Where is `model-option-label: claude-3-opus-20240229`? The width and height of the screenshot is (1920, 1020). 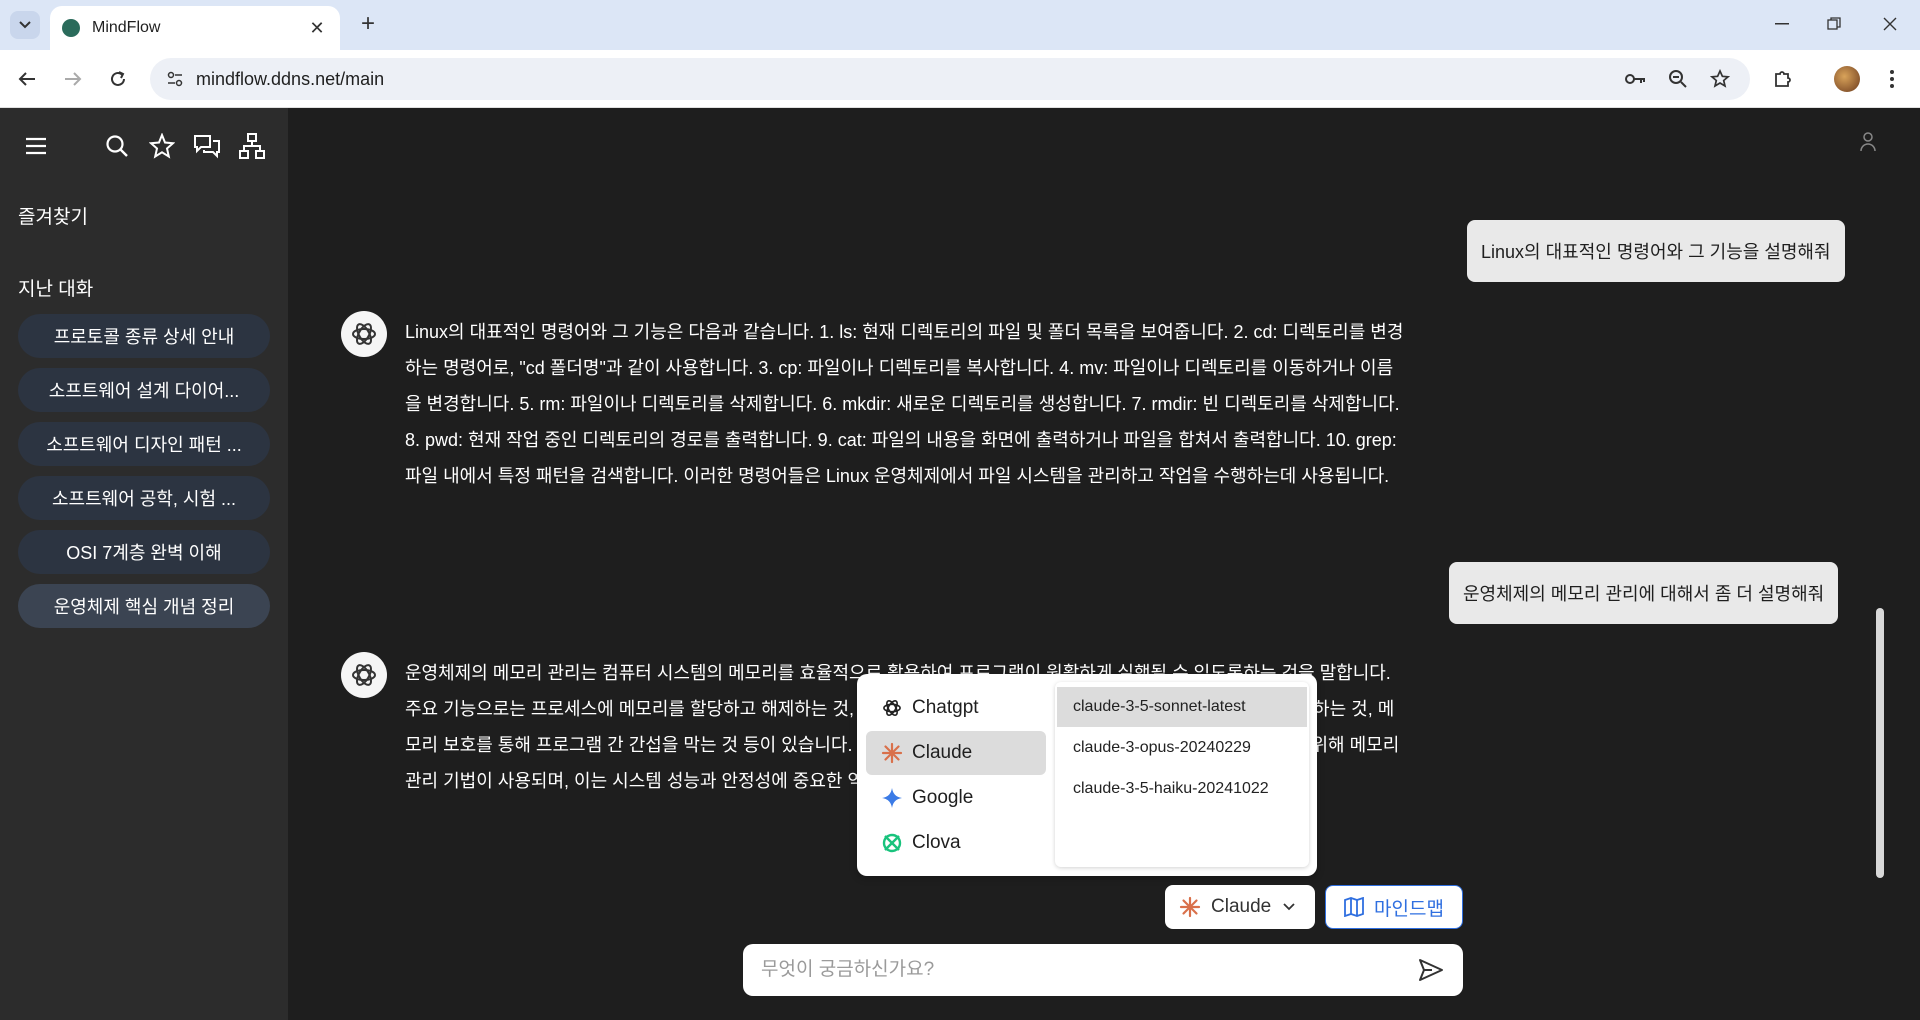 model-option-label: claude-3-opus-20240229 is located at coordinates (1162, 747).